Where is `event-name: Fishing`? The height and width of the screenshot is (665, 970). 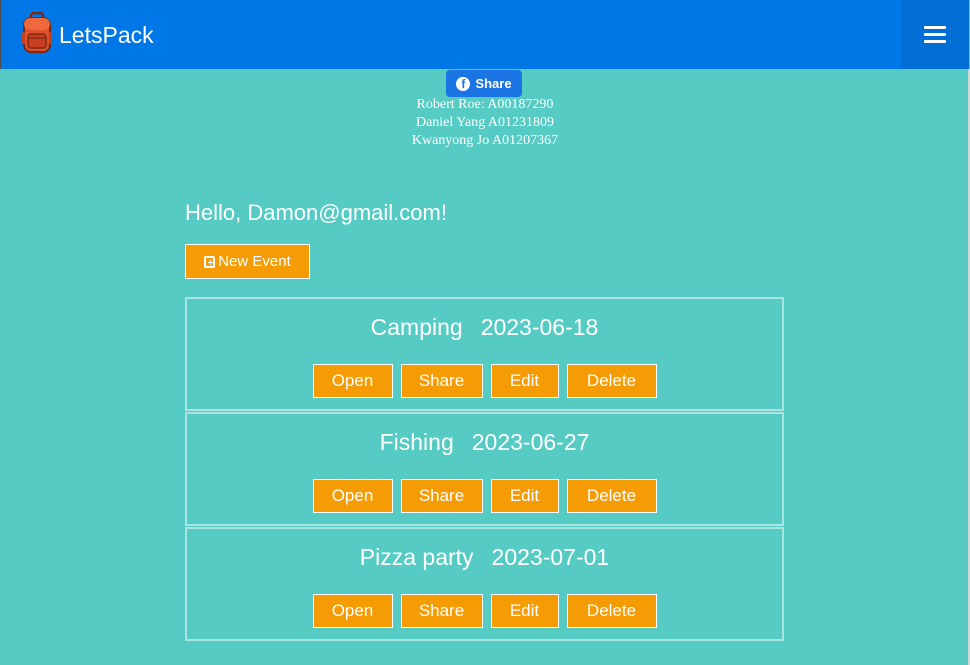 event-name: Fishing is located at coordinates (416, 442).